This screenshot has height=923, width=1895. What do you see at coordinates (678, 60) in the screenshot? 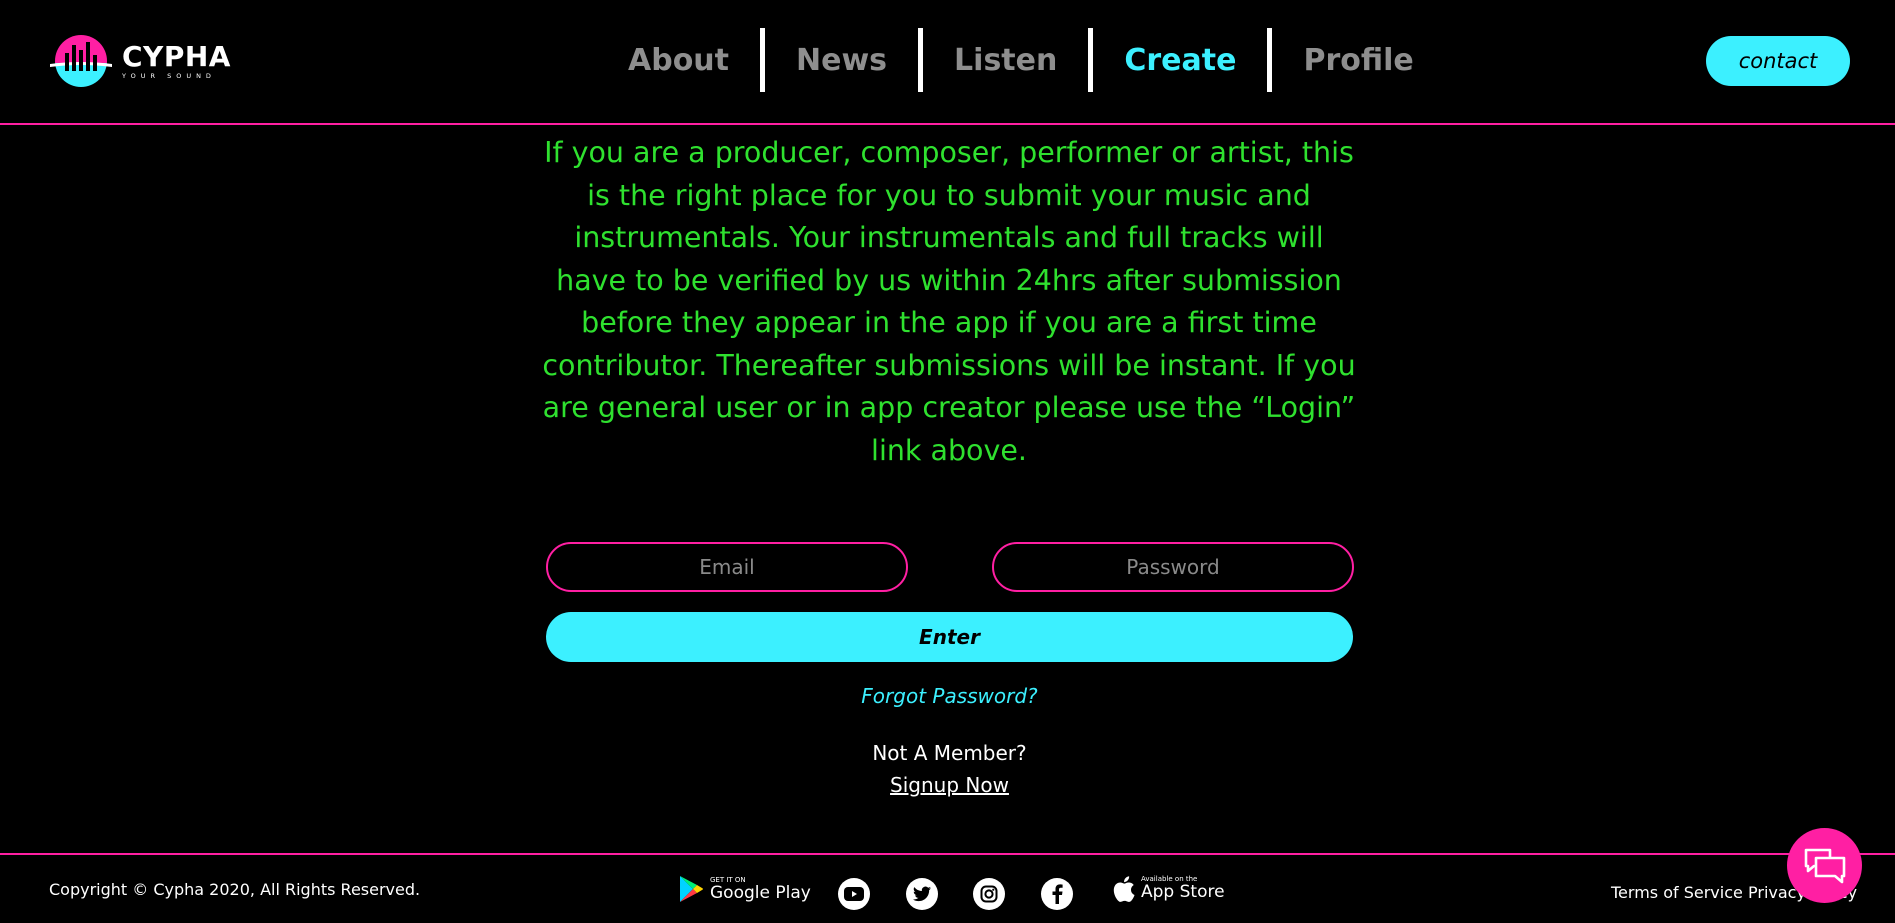
I see `nav-about: About` at bounding box center [678, 60].